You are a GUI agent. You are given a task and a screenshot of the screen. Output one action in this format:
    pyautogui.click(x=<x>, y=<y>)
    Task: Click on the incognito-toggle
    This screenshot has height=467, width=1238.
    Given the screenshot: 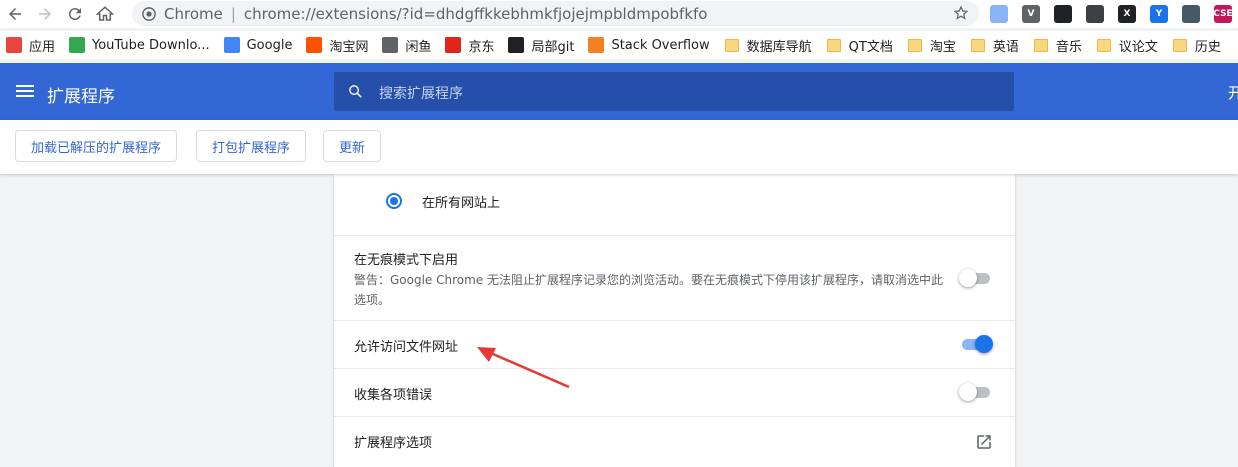 What is the action you would take?
    pyautogui.click(x=976, y=278)
    